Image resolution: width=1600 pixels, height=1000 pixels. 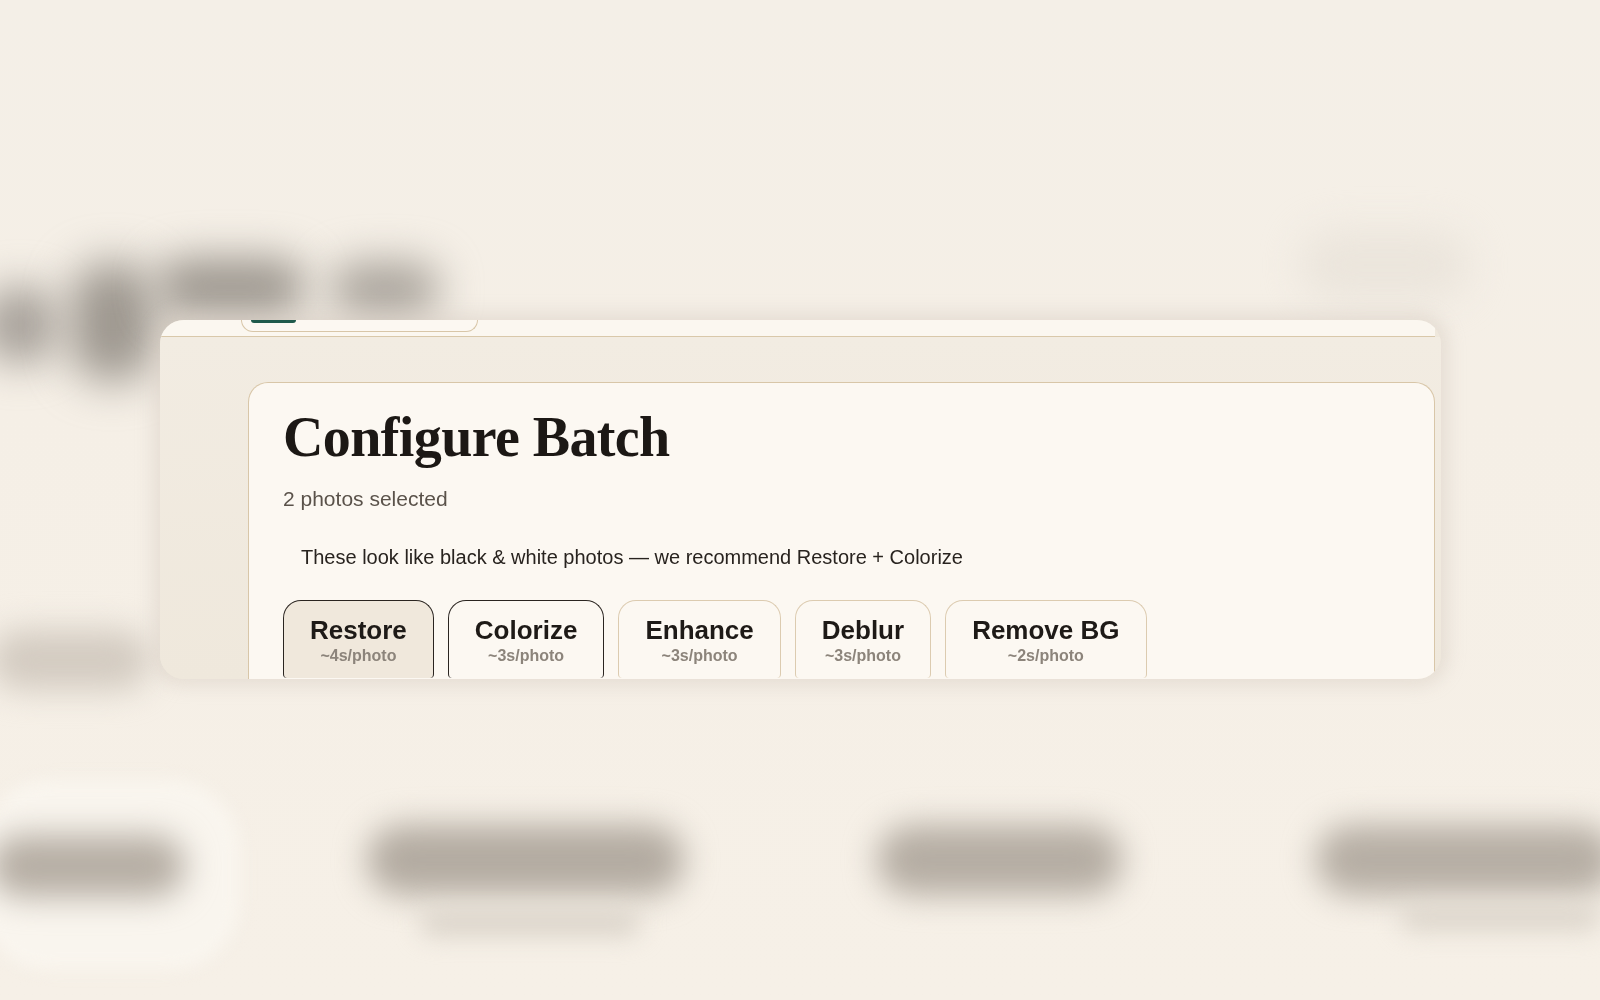 I want to click on operation-button: Colorize ~3s/photo, so click(x=526, y=639).